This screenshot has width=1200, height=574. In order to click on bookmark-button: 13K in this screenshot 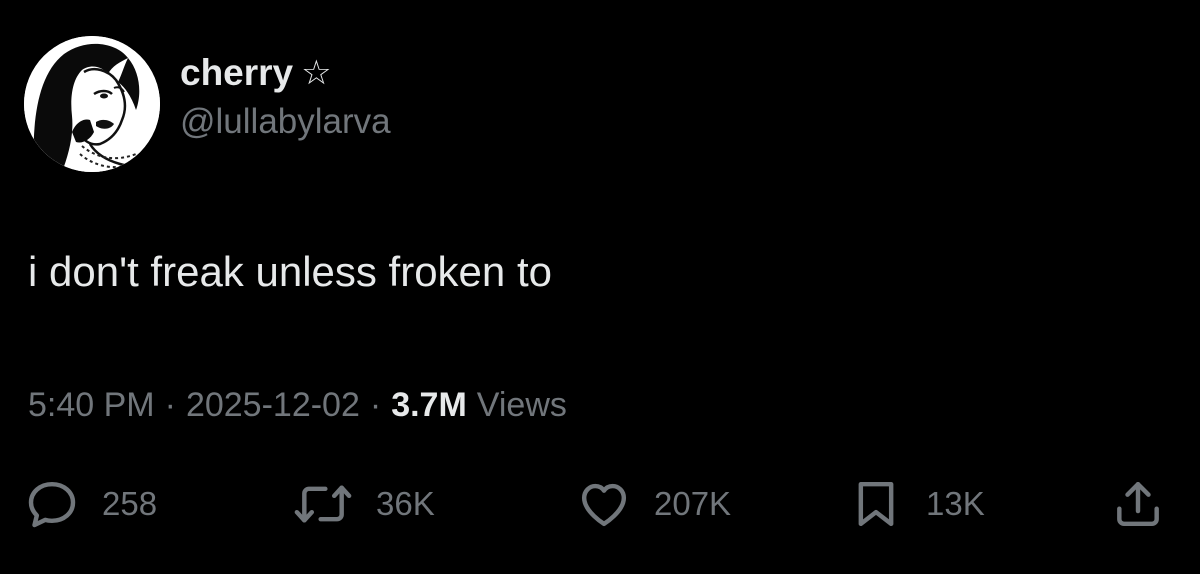, I will do `click(916, 504)`.